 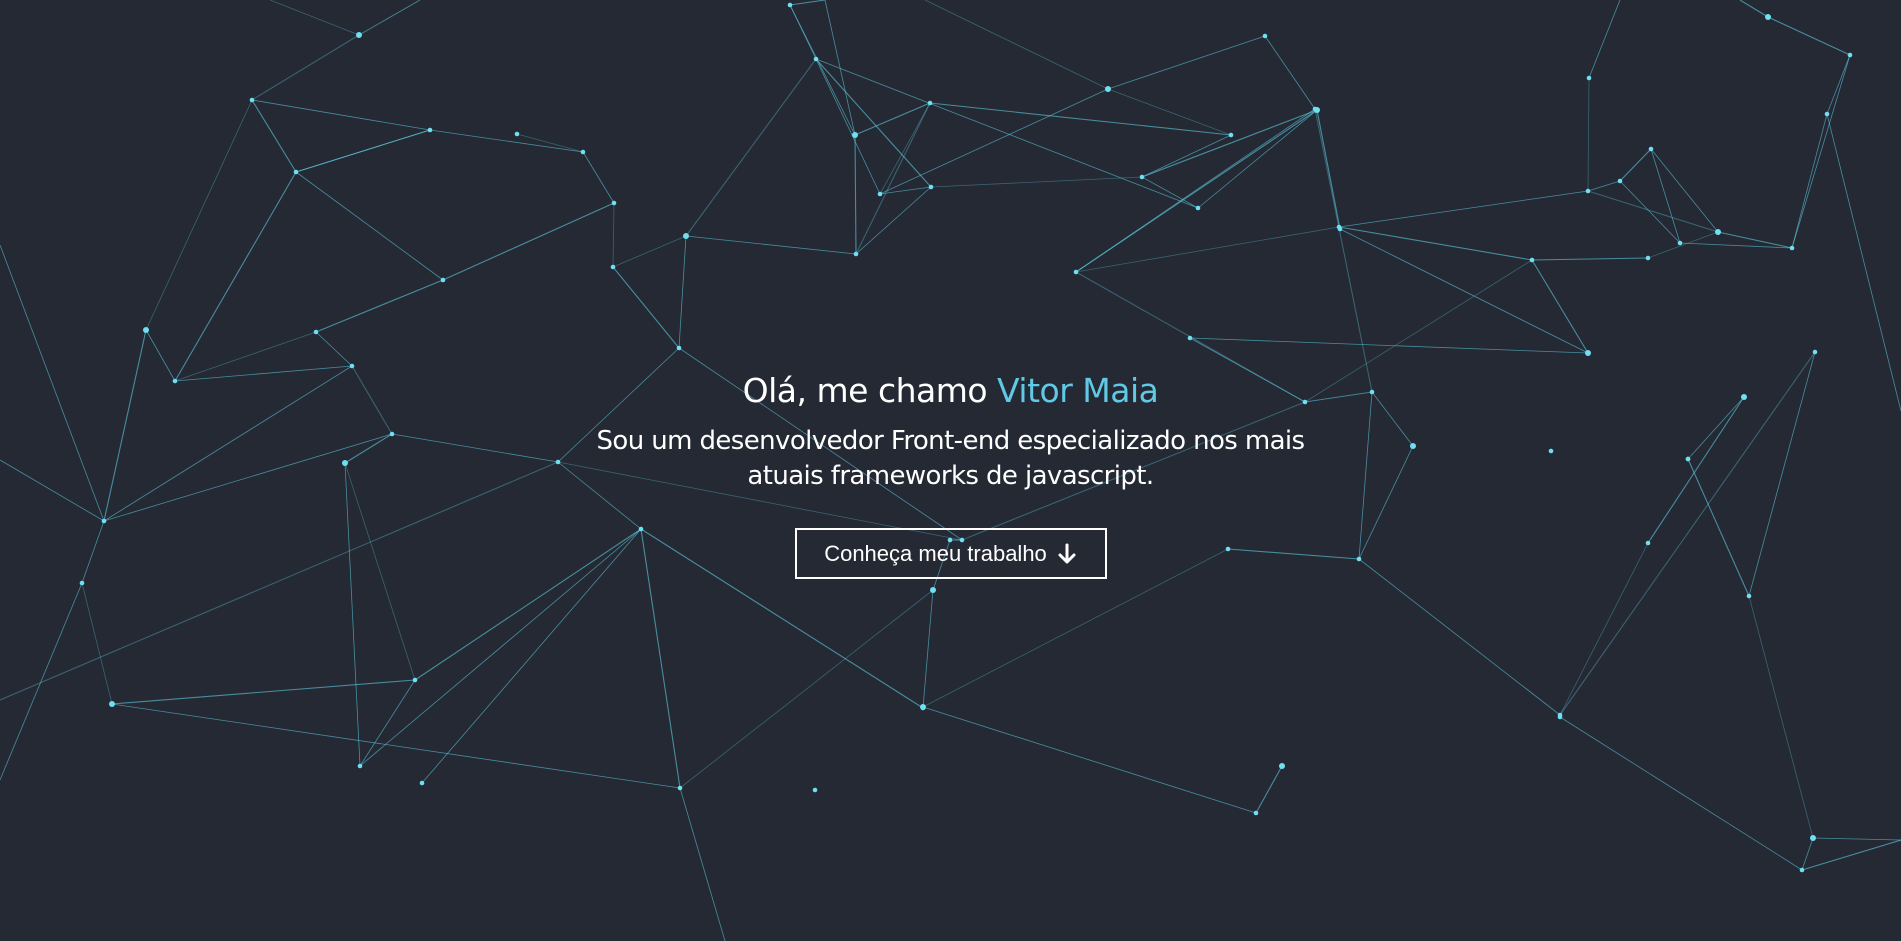 What do you see at coordinates (950, 391) in the screenshot?
I see `greeting-heading: Olá, me chamo Vitor Maia` at bounding box center [950, 391].